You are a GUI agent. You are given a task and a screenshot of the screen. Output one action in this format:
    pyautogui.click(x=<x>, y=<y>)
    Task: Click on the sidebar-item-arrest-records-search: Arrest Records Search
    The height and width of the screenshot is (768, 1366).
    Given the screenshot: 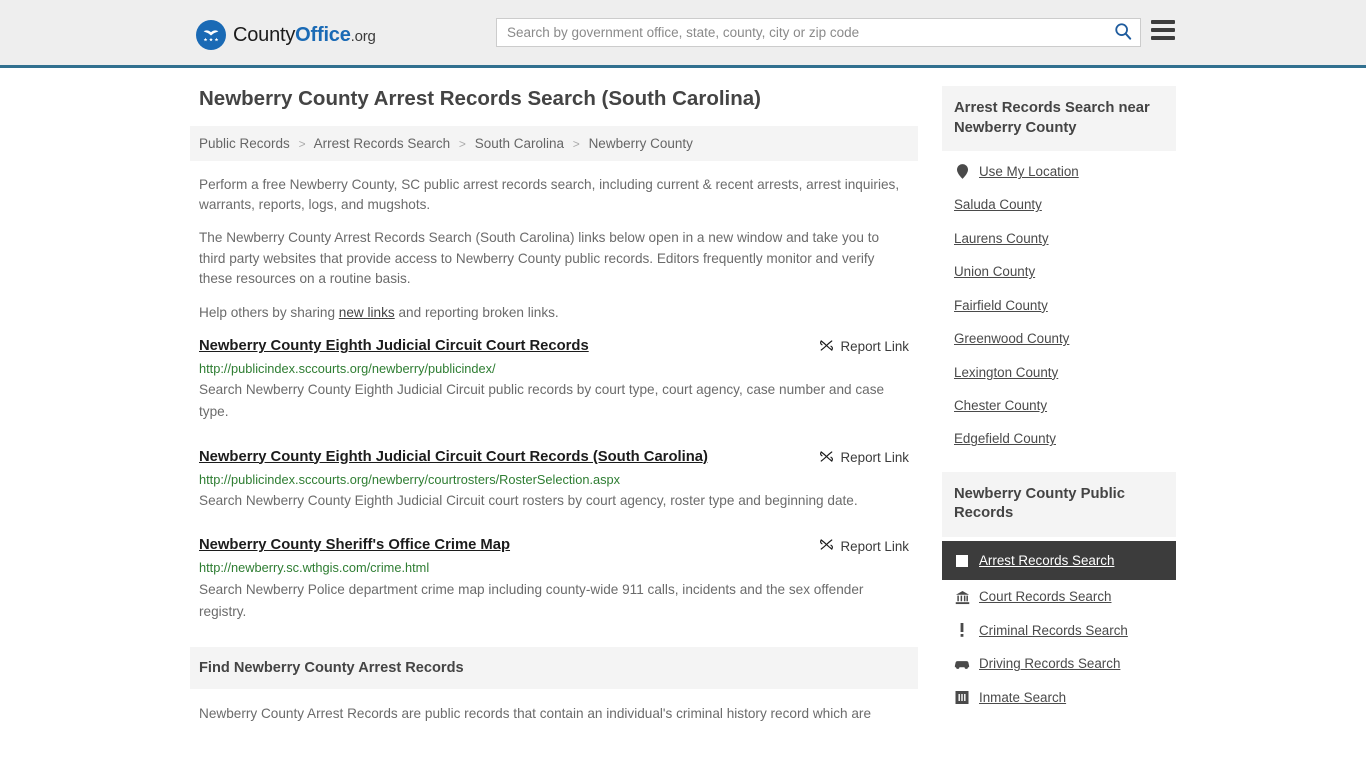 What is the action you would take?
    pyautogui.click(x=1059, y=560)
    